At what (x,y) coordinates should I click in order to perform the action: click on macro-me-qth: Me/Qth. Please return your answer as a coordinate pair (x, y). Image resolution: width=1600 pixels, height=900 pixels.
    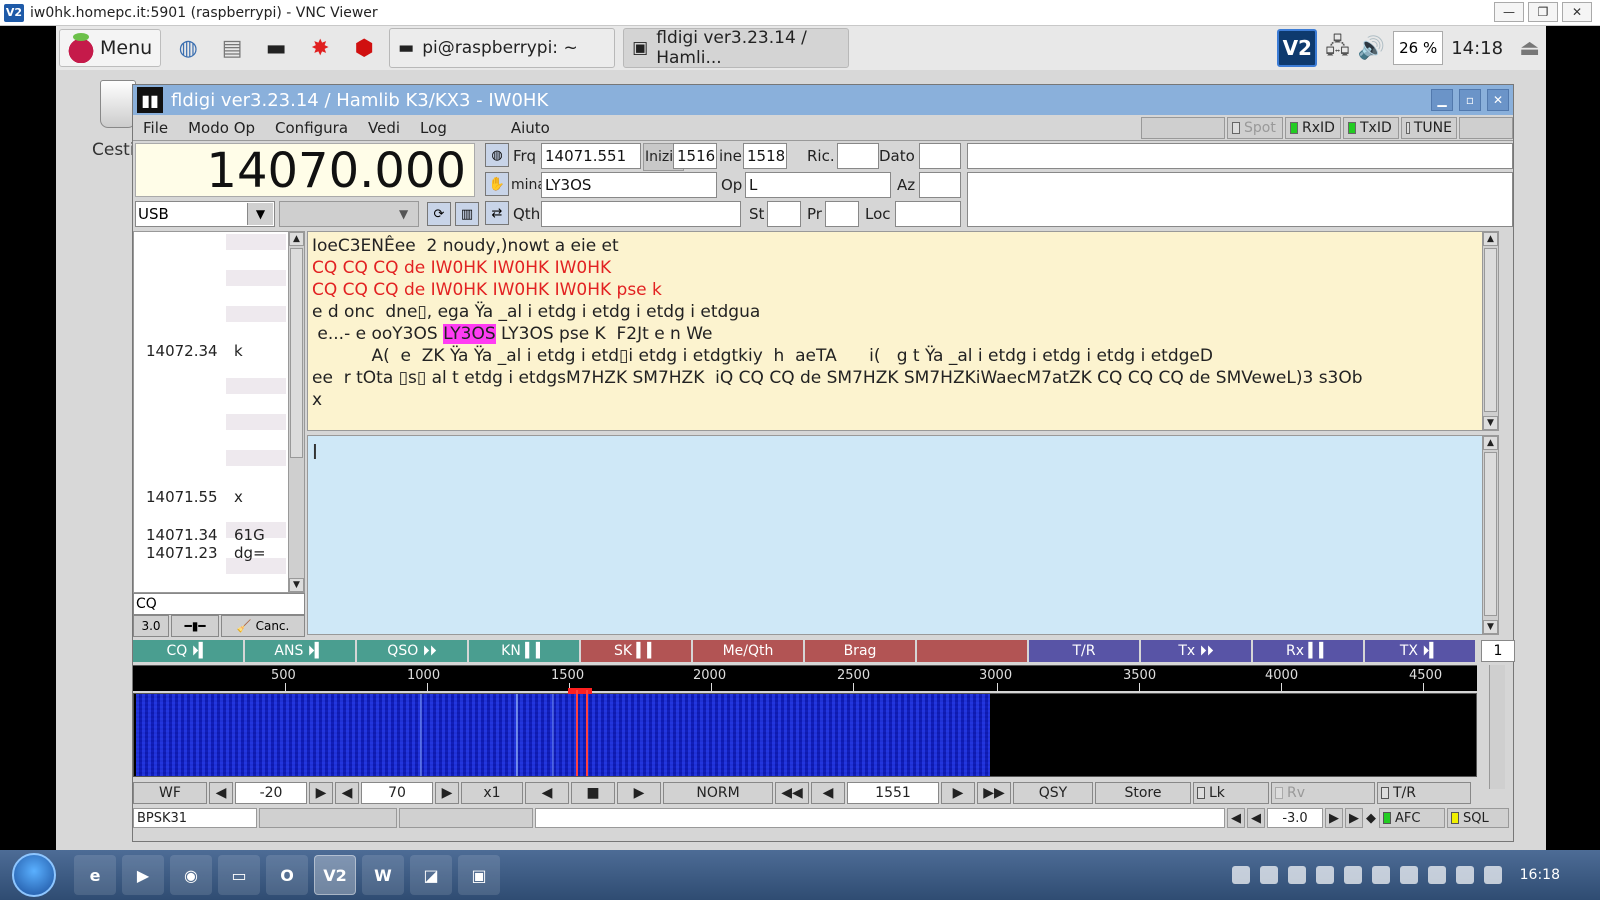
    Looking at the image, I should click on (748, 651).